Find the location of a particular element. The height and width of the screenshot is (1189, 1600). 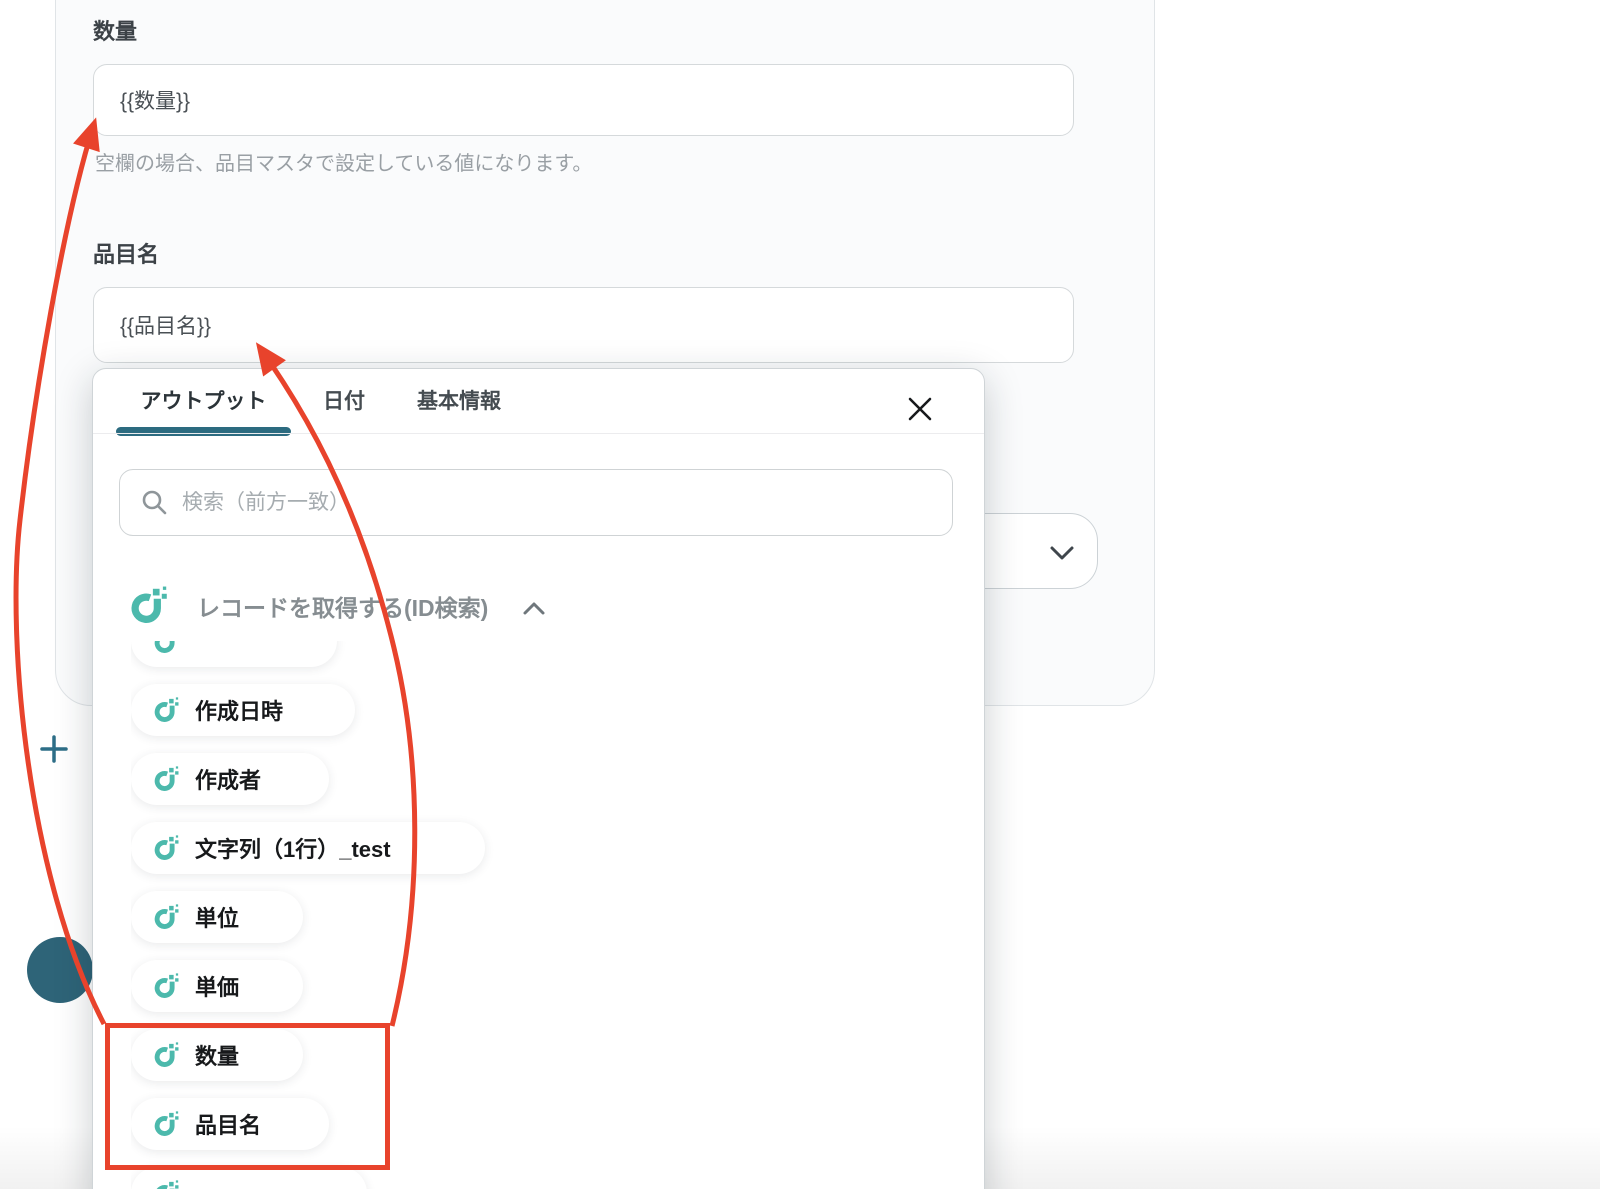

chevron-up-icon is located at coordinates (534, 608).